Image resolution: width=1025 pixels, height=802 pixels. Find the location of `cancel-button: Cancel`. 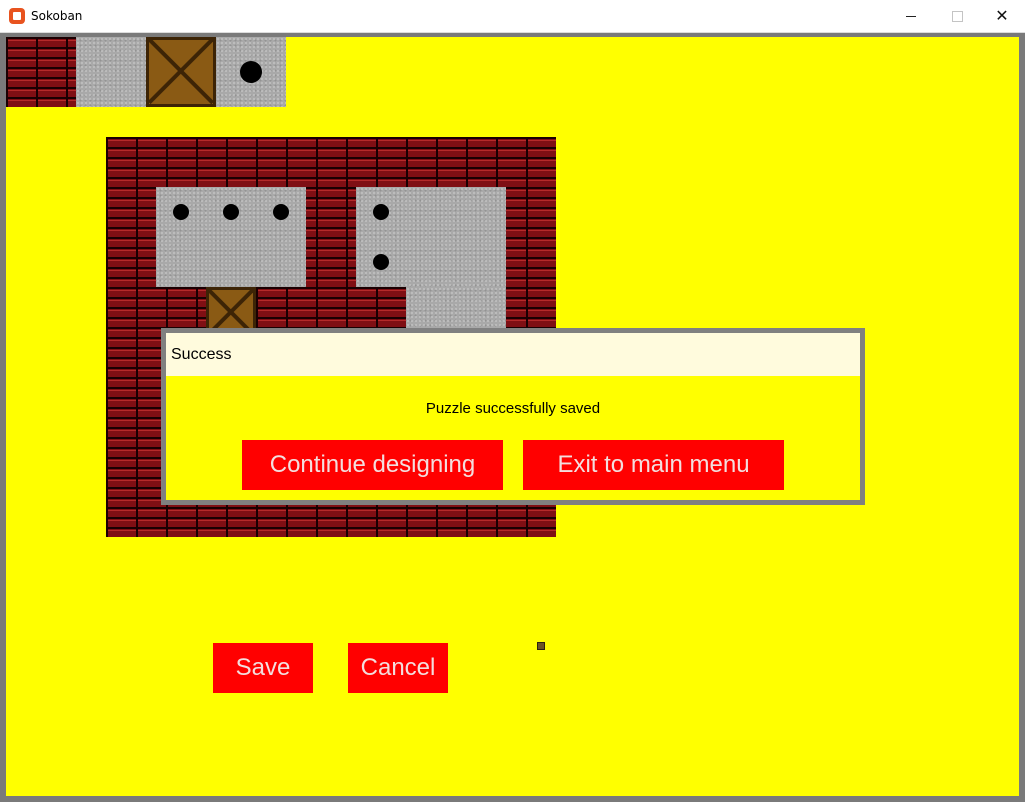

cancel-button: Cancel is located at coordinates (398, 668).